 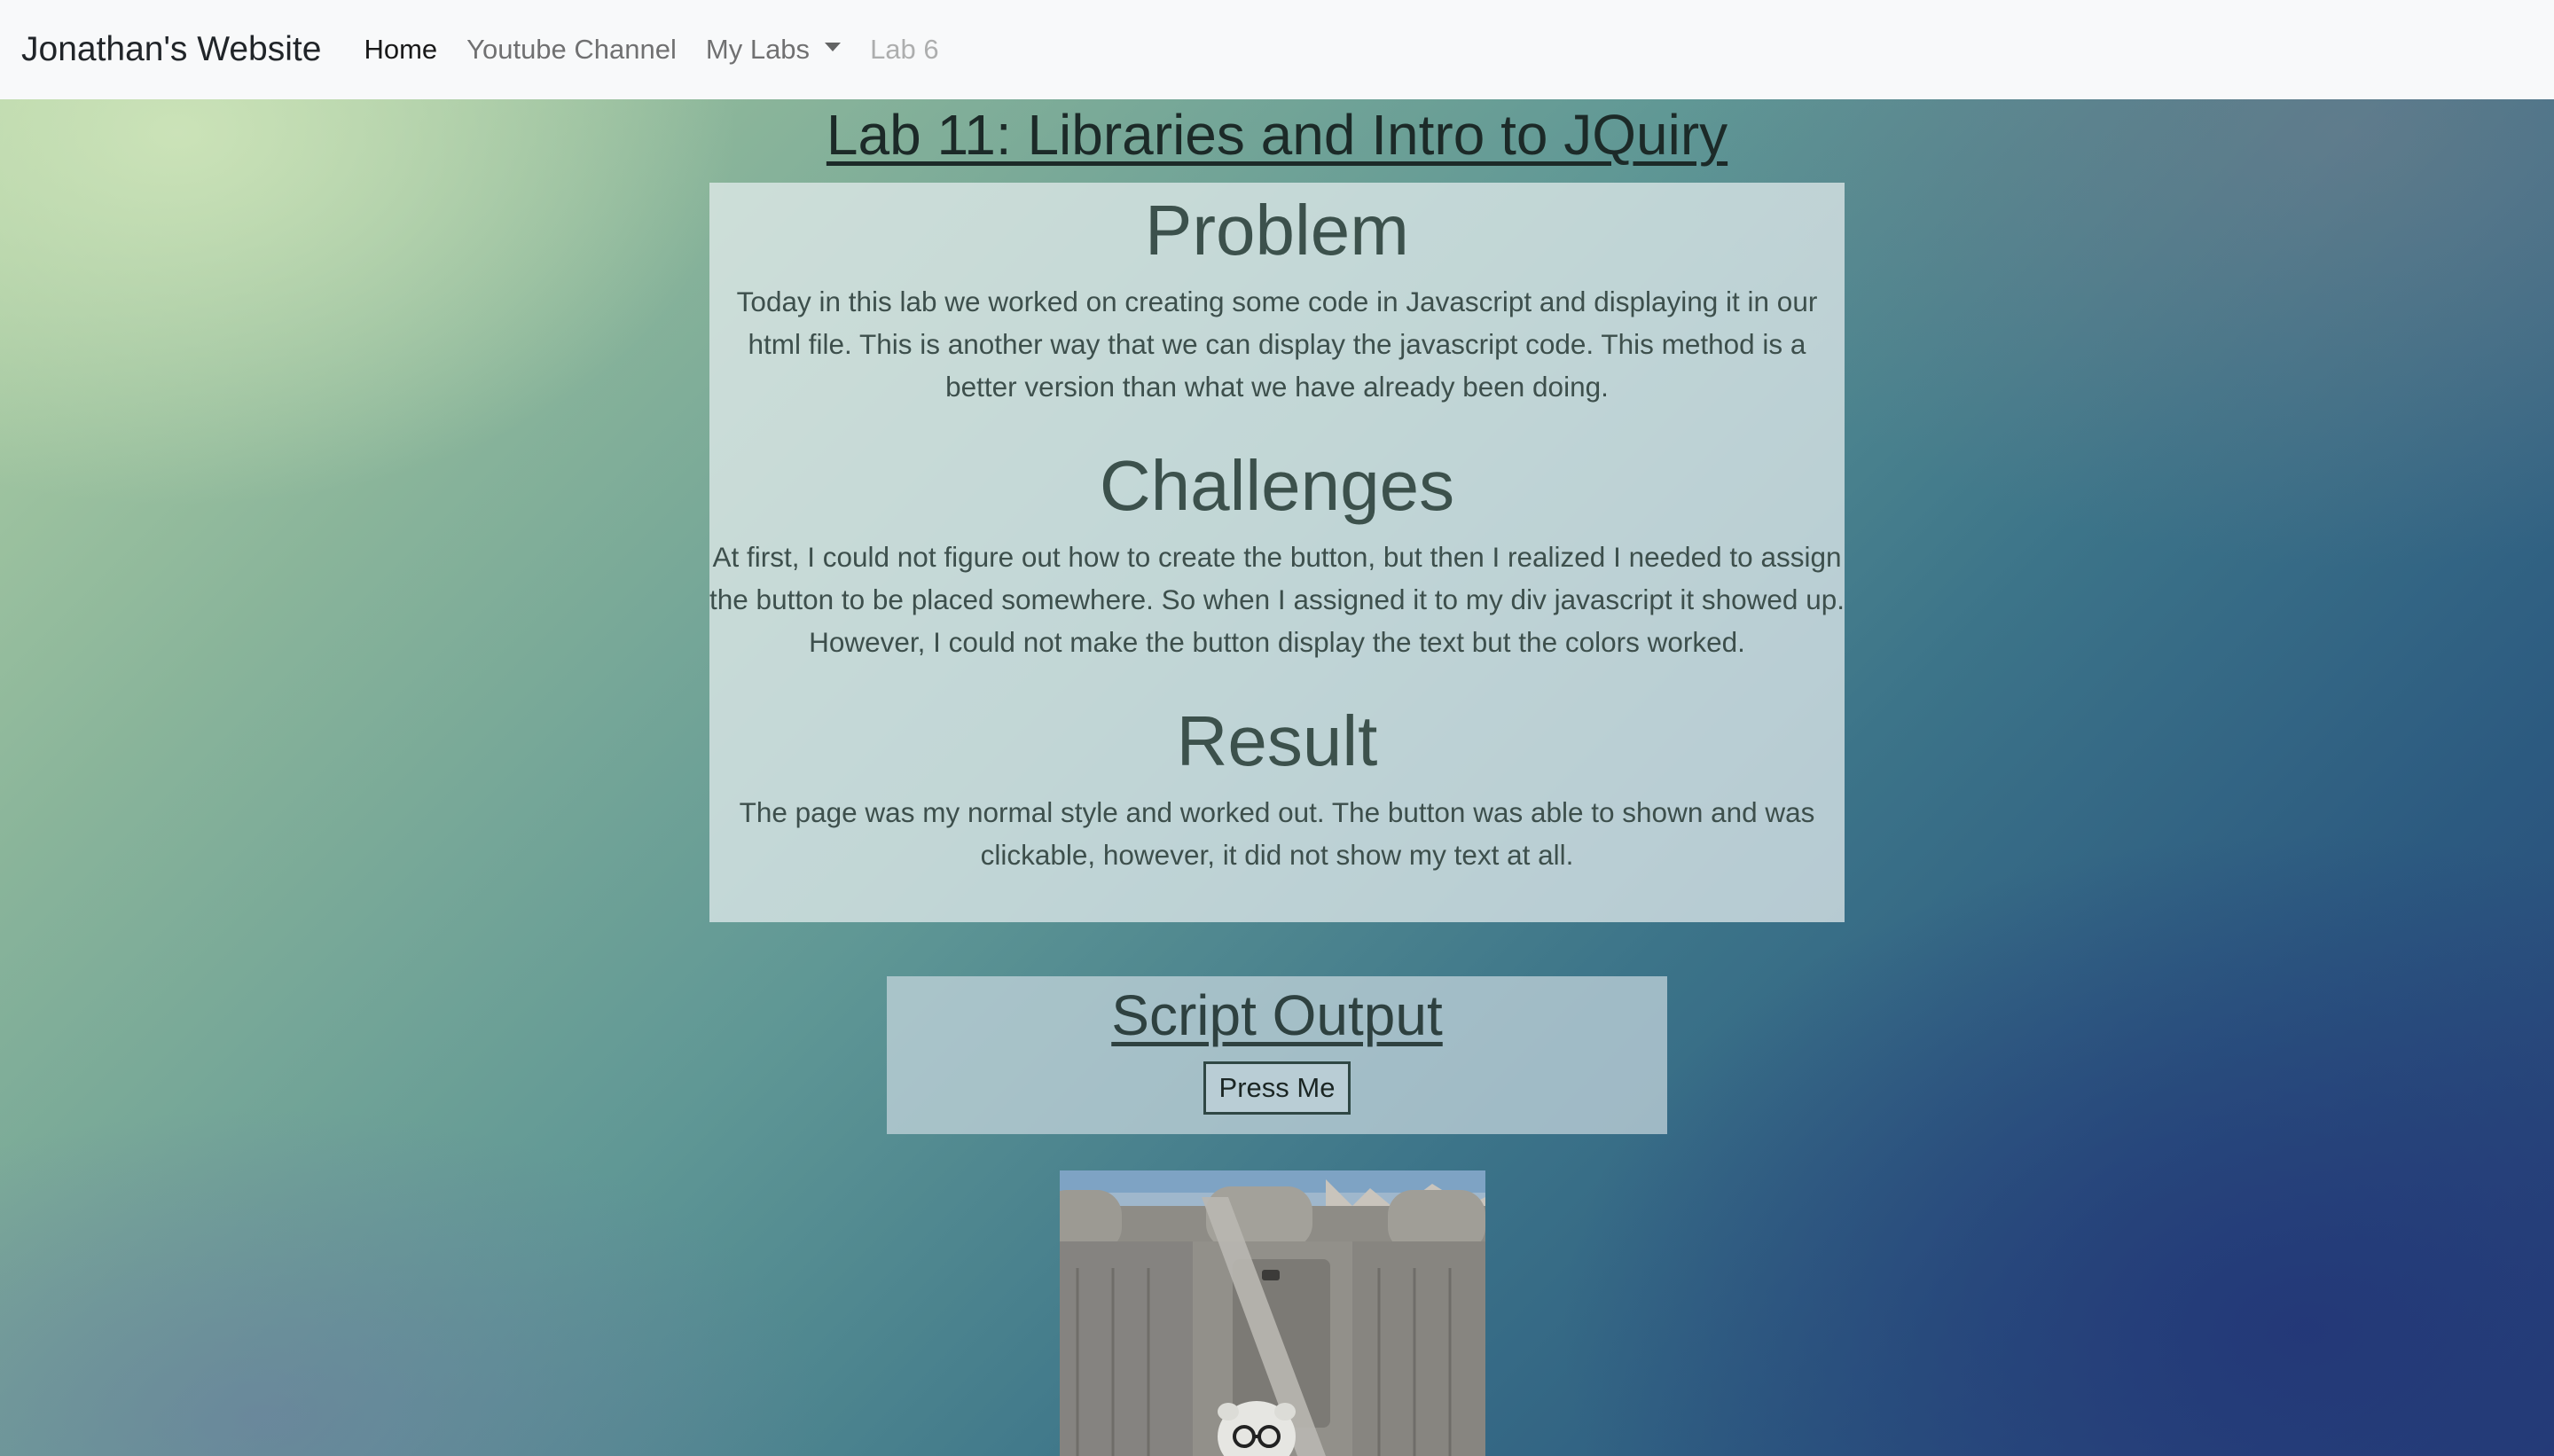 What do you see at coordinates (758, 49) in the screenshot?
I see `nav-dropdown-my-labs-label: My Labs` at bounding box center [758, 49].